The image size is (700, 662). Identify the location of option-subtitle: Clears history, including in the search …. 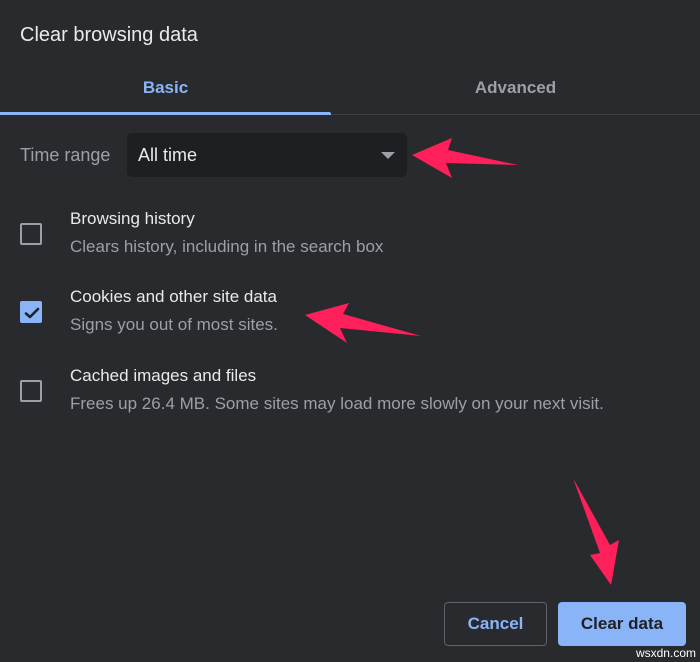
(227, 246).